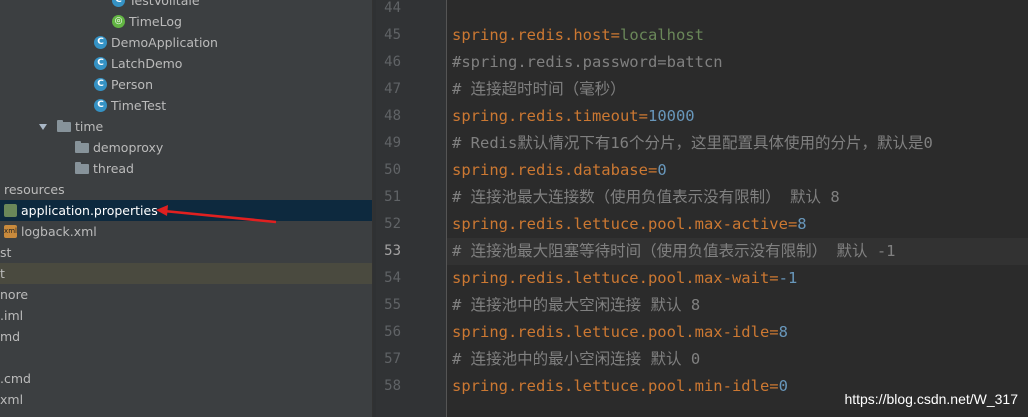 The width and height of the screenshot is (1028, 417). What do you see at coordinates (6, 252) in the screenshot?
I see `tree-item-label: st` at bounding box center [6, 252].